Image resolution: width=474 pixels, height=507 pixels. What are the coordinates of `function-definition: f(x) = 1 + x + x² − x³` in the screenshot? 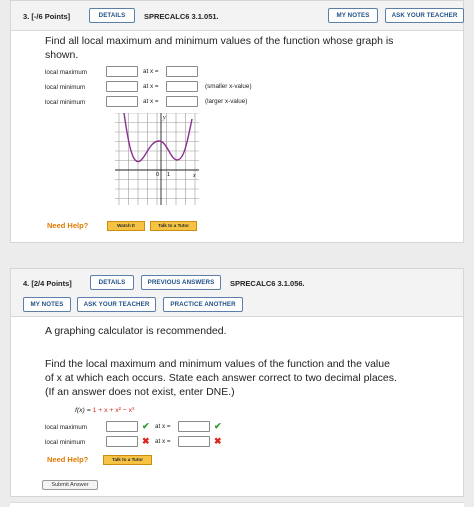 It's located at (105, 410).